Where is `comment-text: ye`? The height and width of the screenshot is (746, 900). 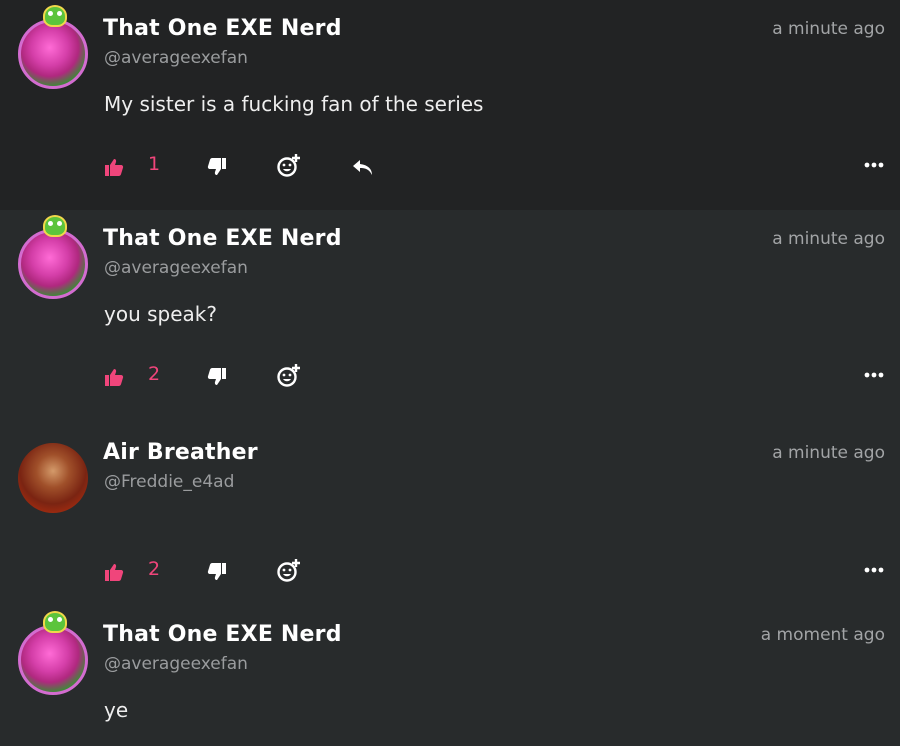
comment-text: ye is located at coordinates (116, 710).